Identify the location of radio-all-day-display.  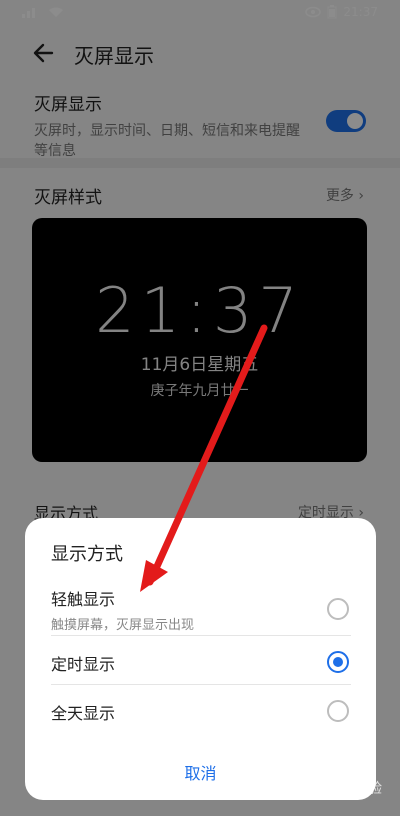
(338, 711).